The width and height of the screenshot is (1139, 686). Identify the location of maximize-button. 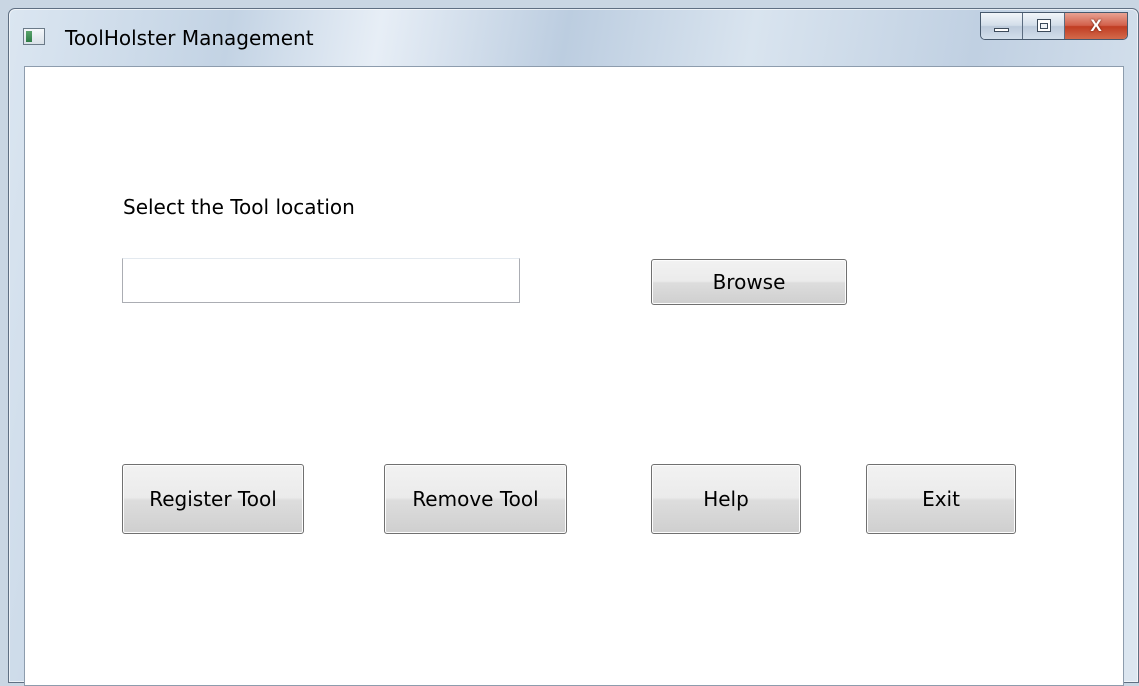
(1044, 26).